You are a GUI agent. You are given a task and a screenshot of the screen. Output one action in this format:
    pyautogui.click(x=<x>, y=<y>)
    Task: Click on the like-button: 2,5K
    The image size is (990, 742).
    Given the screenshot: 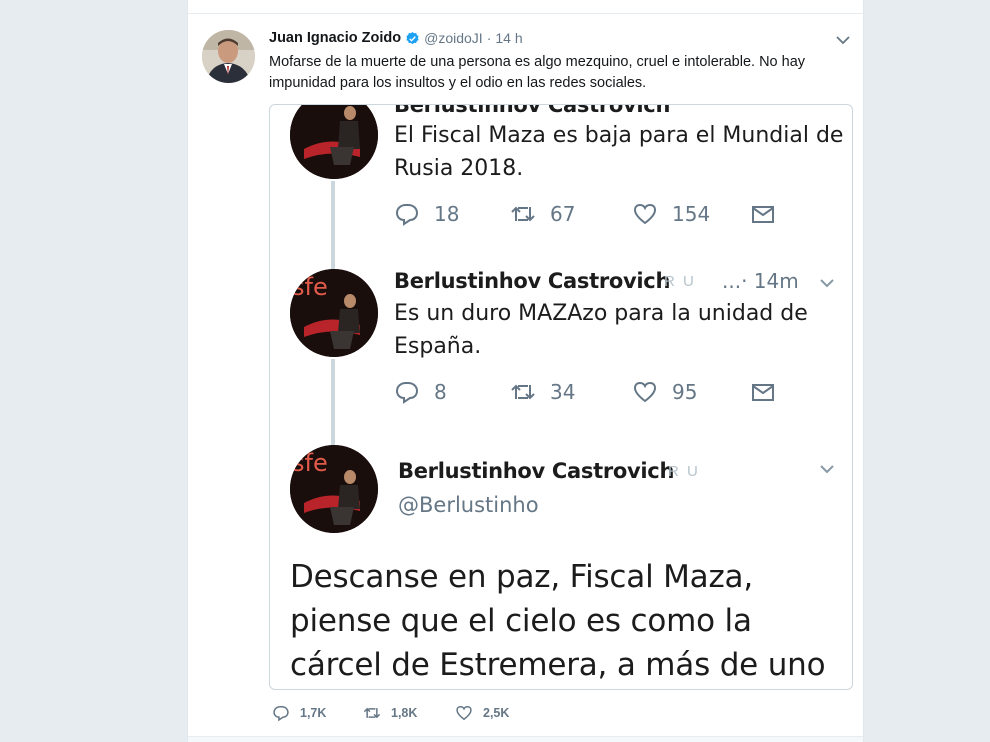 What is the action you would take?
    pyautogui.click(x=482, y=713)
    